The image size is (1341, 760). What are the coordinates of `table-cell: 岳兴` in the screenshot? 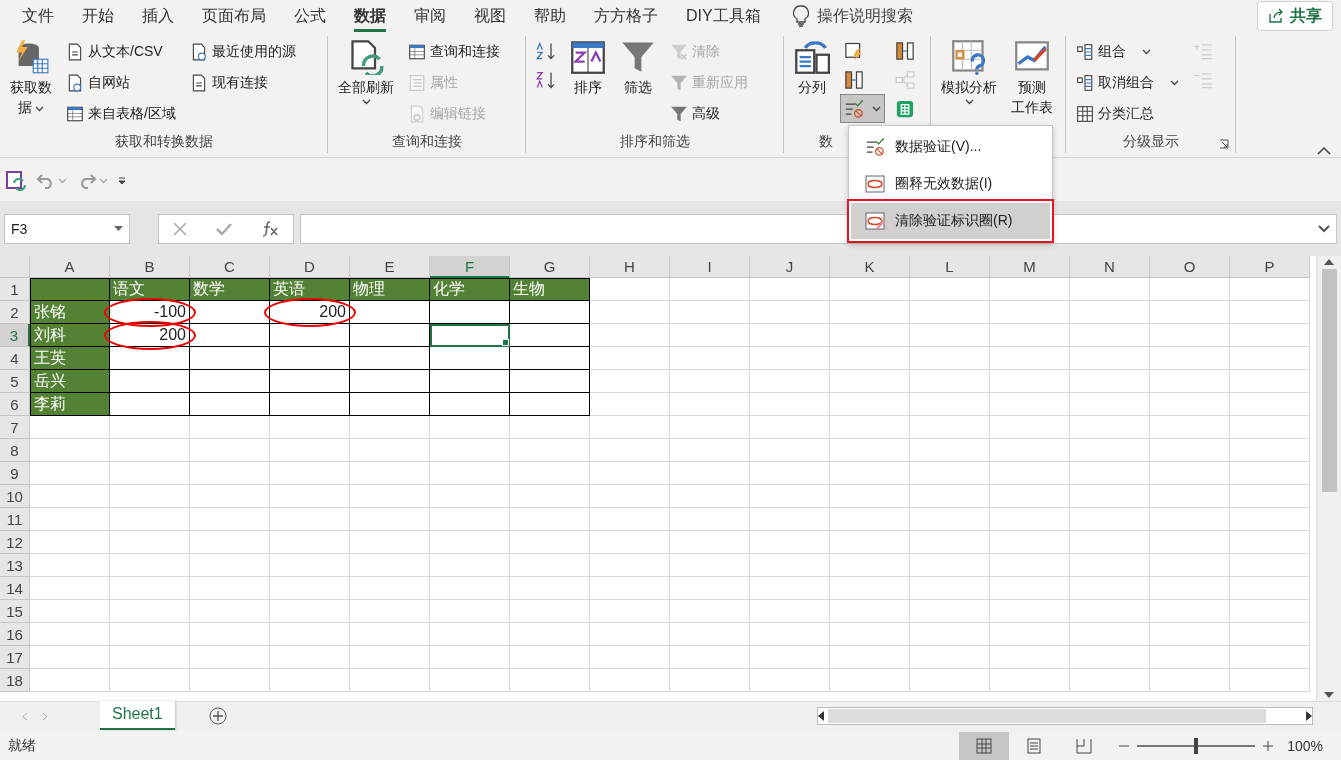 It's located at (70, 381).